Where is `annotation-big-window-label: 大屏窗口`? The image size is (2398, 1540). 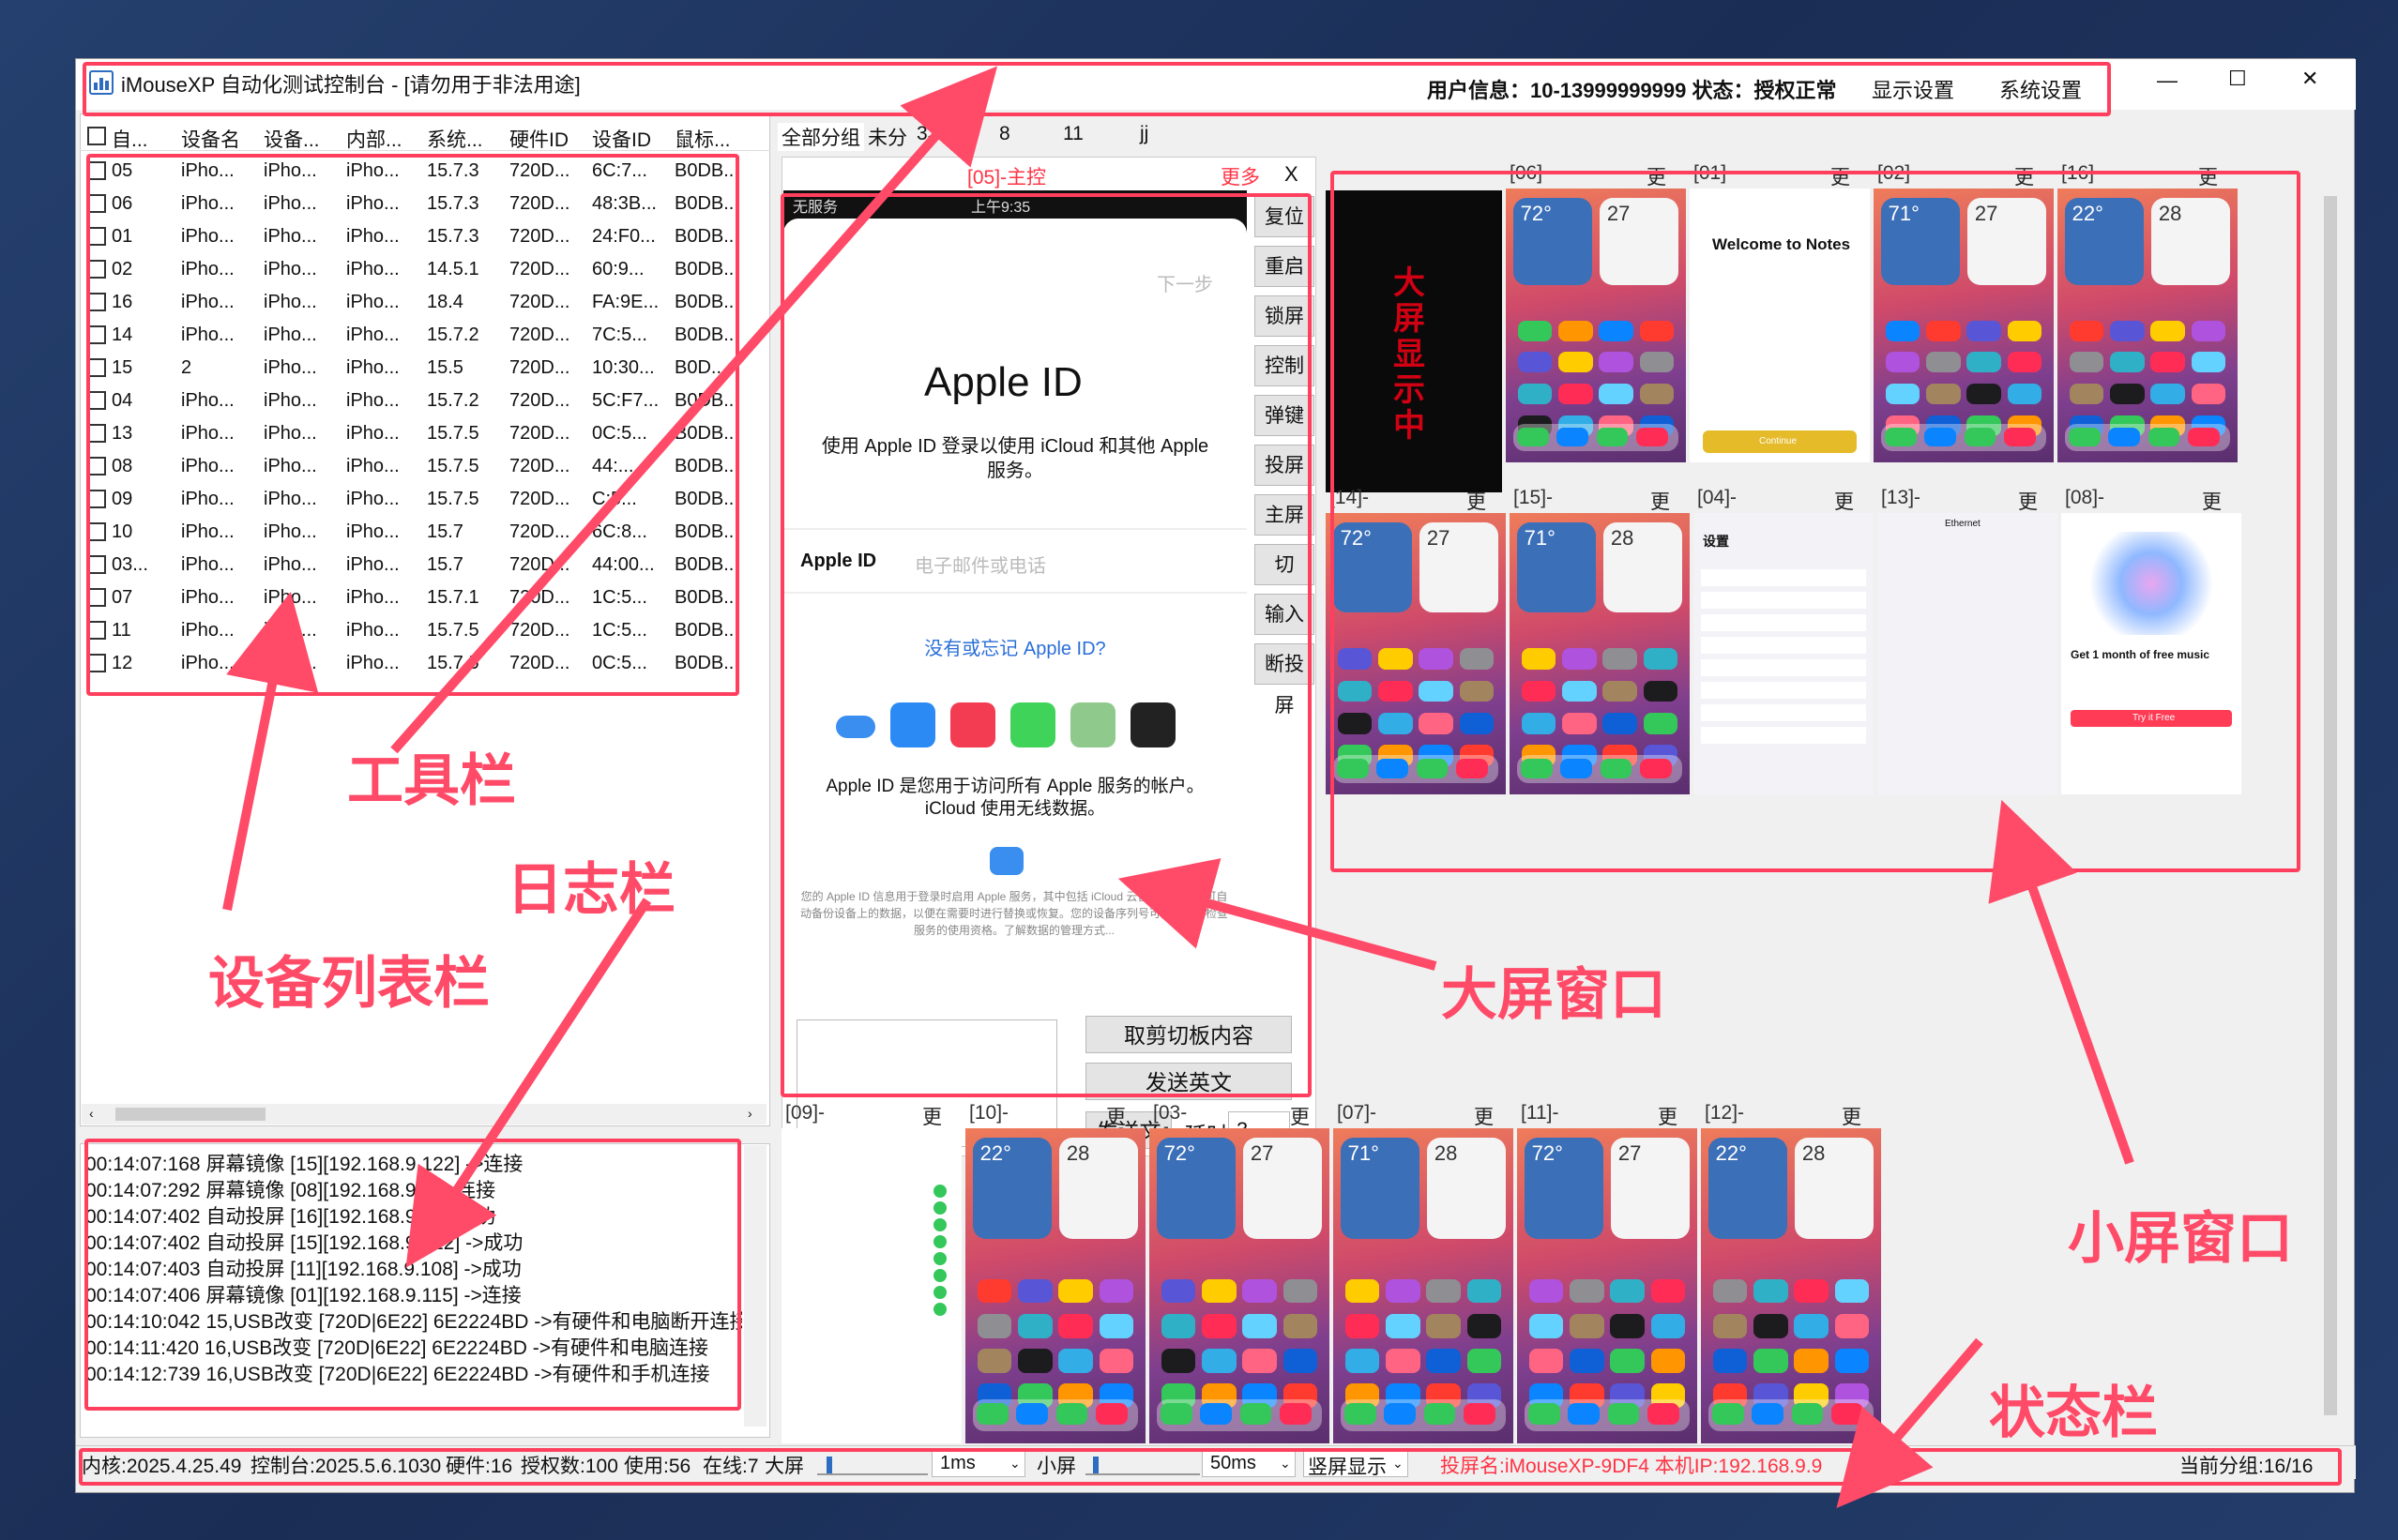
annotation-big-window-label: 大屏窗口 is located at coordinates (1553, 994).